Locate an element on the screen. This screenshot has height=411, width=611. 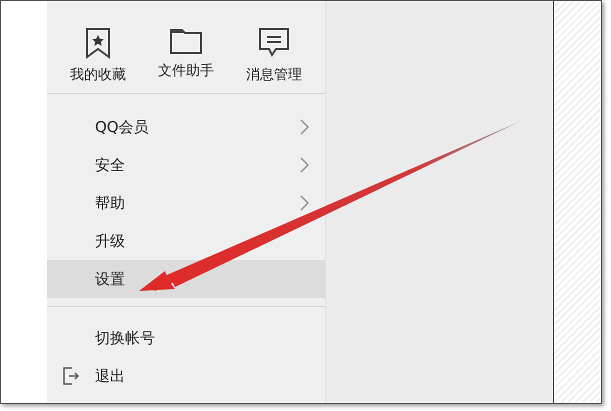
menu-item: 升级 is located at coordinates (186, 241).